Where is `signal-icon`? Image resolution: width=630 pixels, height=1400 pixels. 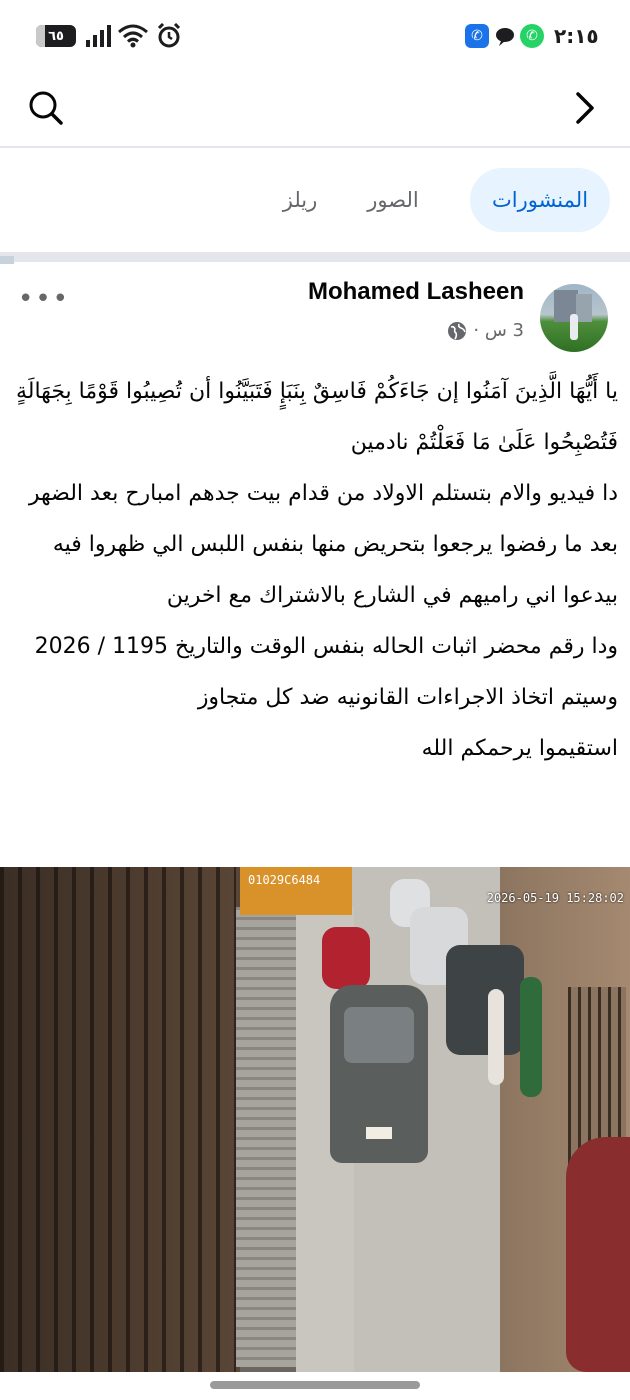
signal-icon is located at coordinates (99, 36).